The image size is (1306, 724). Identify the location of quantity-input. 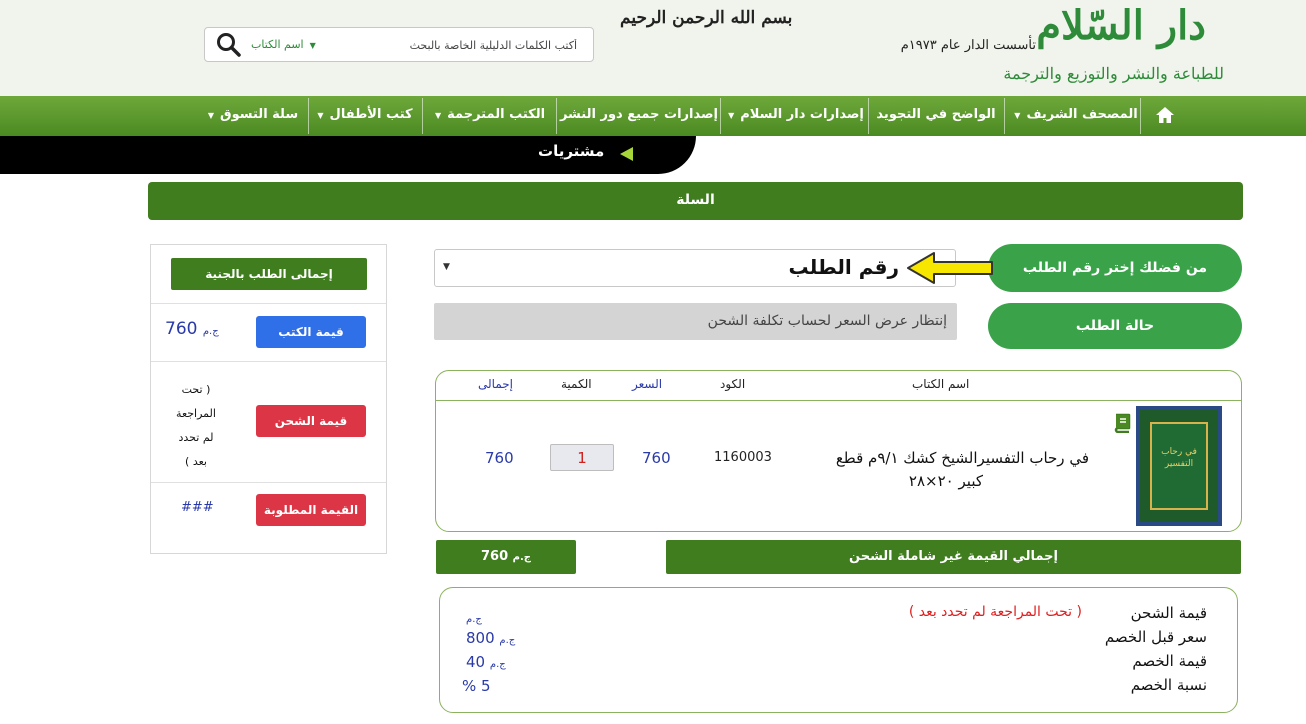
(582, 457).